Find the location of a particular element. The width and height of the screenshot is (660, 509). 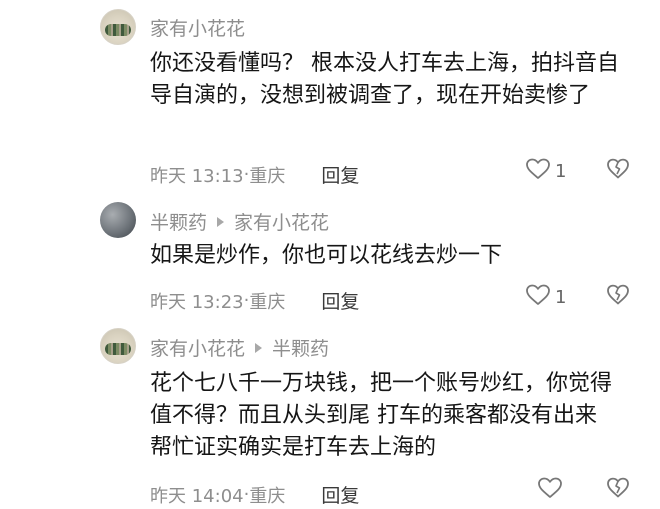

comment-header: 半颗药 家有小花花 is located at coordinates (239, 221).